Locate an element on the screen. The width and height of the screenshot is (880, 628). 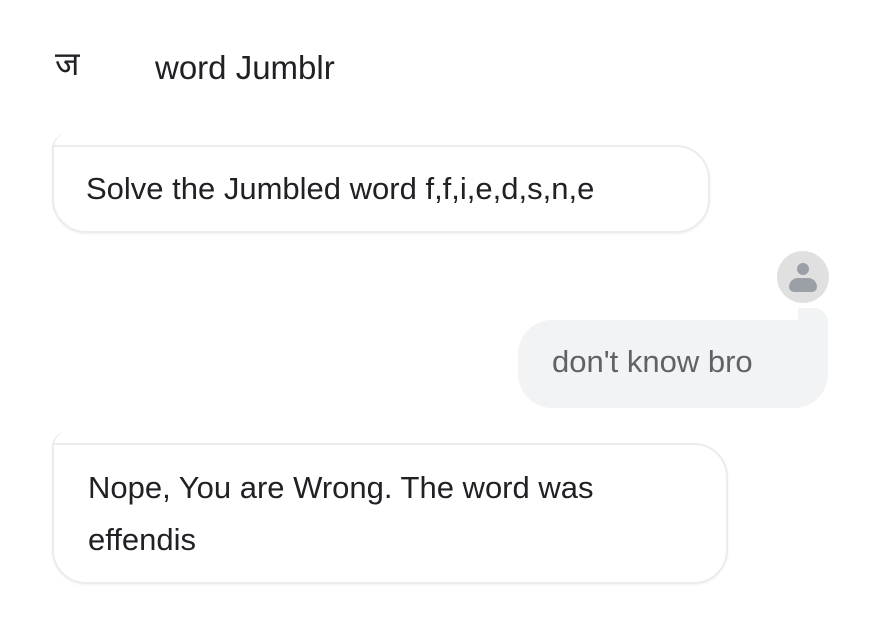
user-avatar is located at coordinates (803, 277).